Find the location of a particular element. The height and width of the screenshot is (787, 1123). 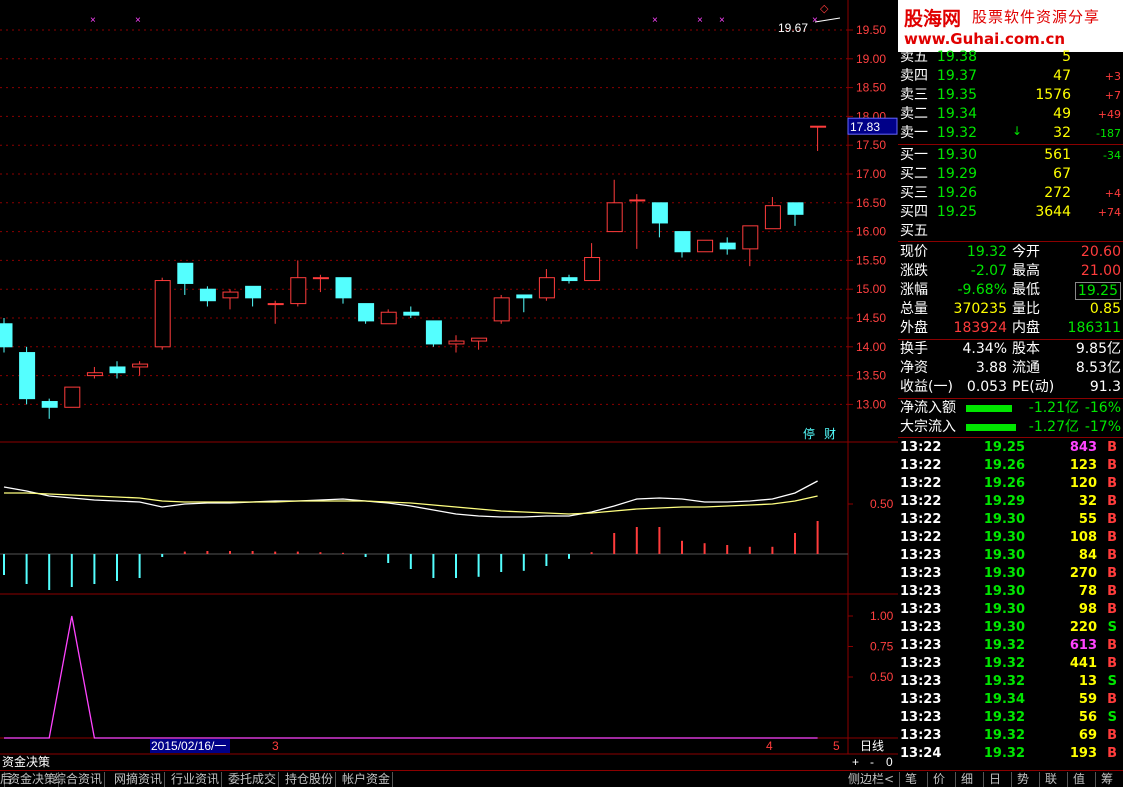

trade-row: 13:22 19.26 120 B is located at coordinates (1010, 484).